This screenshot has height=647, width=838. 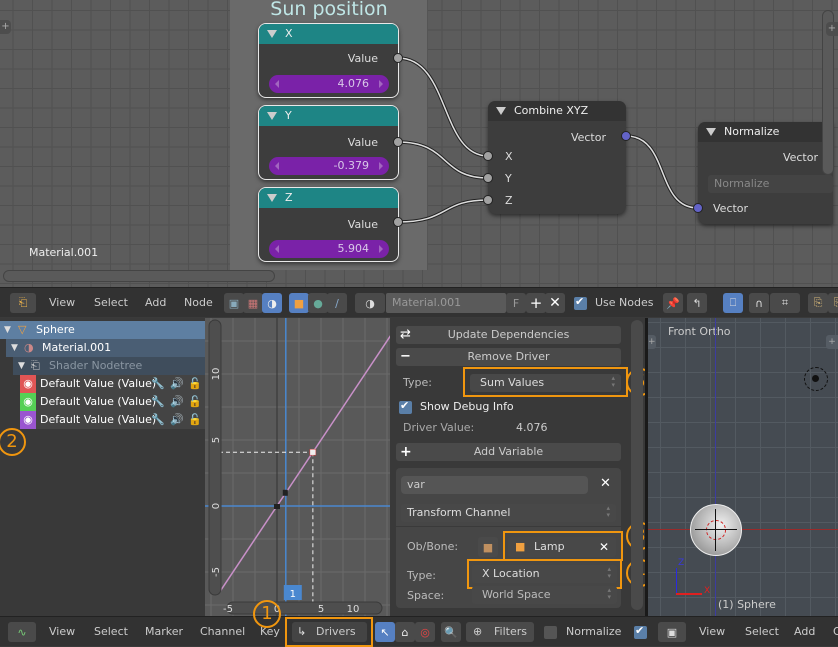 What do you see at coordinates (23, 303) in the screenshot?
I see `editor-type-button: ⎗` at bounding box center [23, 303].